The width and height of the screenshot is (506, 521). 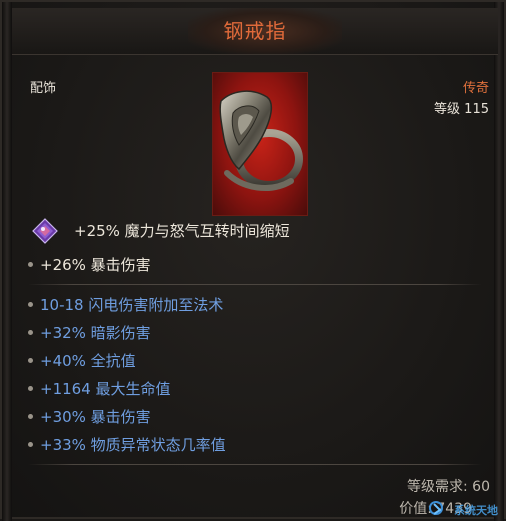 What do you see at coordinates (499, 261) in the screenshot?
I see `frame-right-border` at bounding box center [499, 261].